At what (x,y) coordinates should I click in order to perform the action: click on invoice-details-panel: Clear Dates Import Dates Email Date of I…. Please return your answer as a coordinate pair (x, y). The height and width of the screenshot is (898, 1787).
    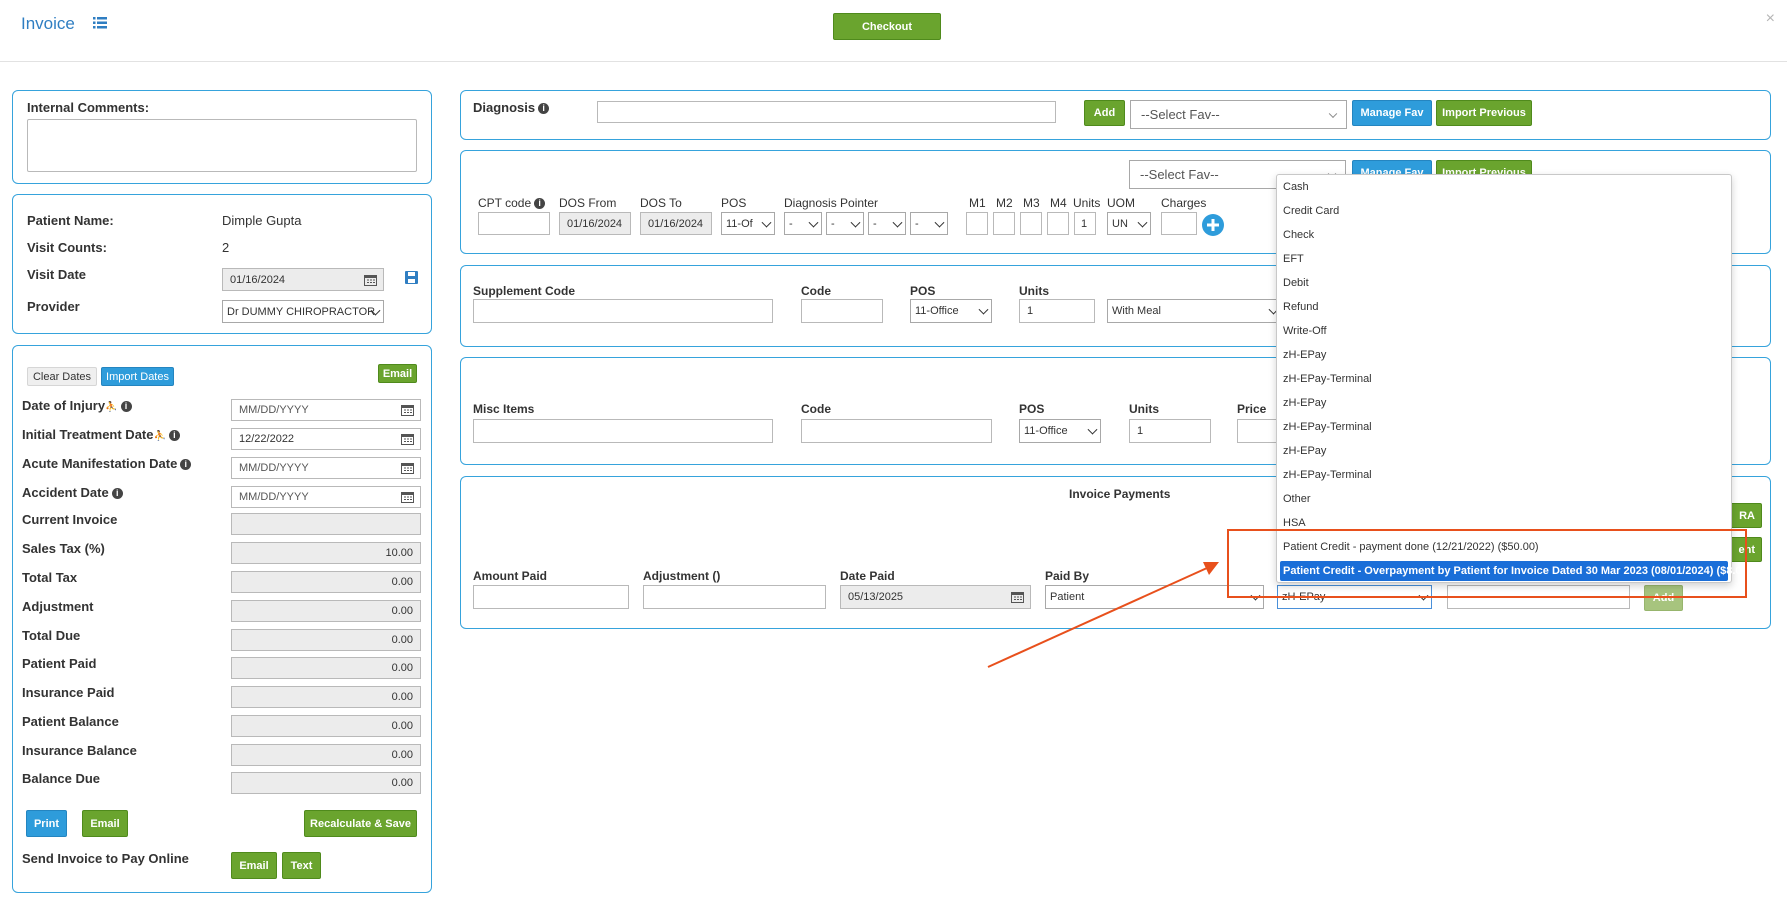
    Looking at the image, I should click on (222, 619).